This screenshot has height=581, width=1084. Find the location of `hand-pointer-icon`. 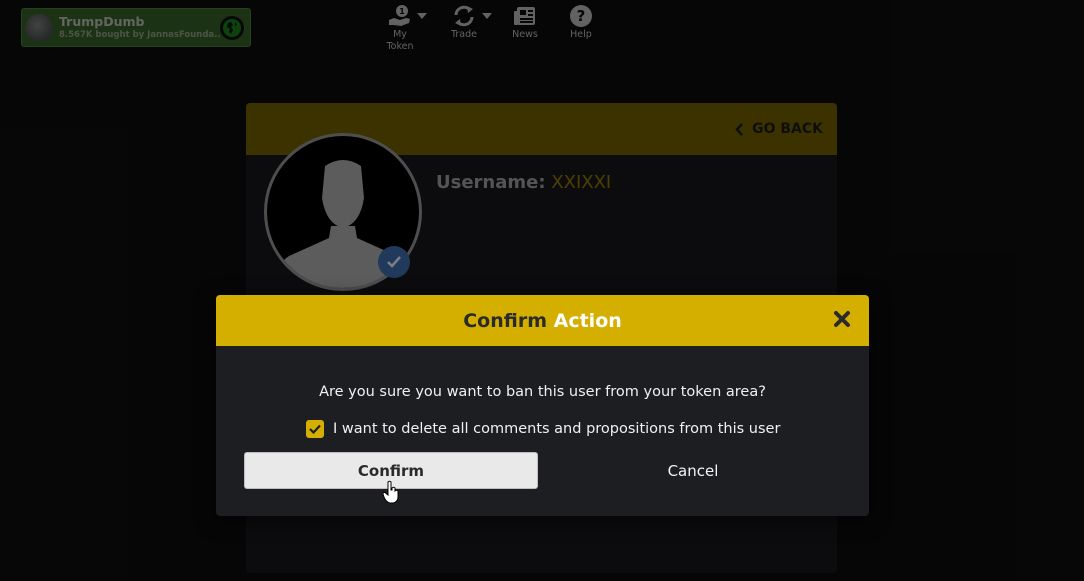

hand-pointer-icon is located at coordinates (390, 492).